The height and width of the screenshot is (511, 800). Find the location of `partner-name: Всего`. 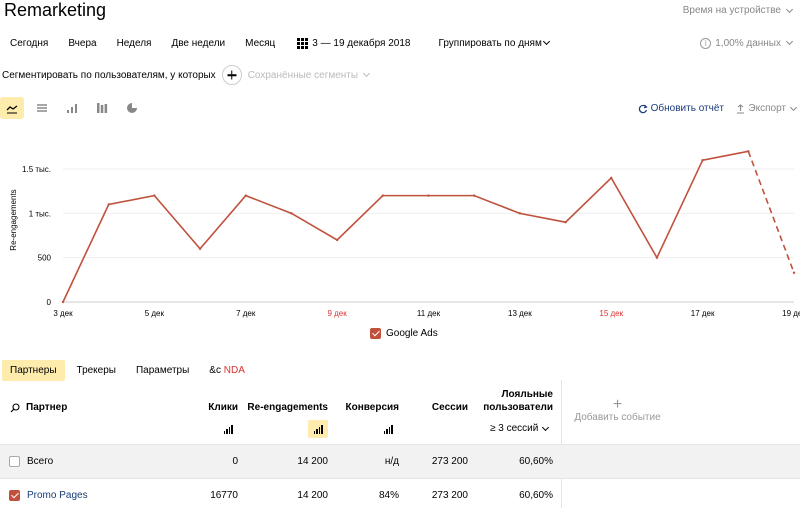

partner-name: Всего is located at coordinates (40, 461).